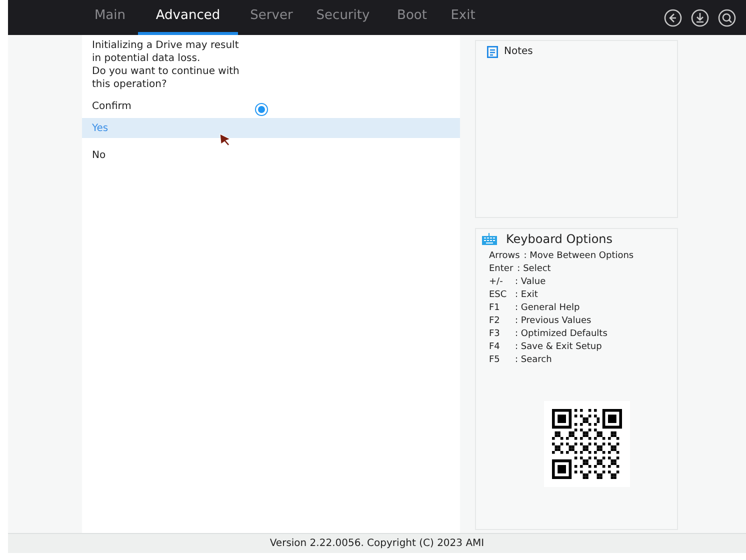 Image resolution: width=746 pixels, height=560 pixels. What do you see at coordinates (561, 334) in the screenshot?
I see `key-action: : Optimized Defaults` at bounding box center [561, 334].